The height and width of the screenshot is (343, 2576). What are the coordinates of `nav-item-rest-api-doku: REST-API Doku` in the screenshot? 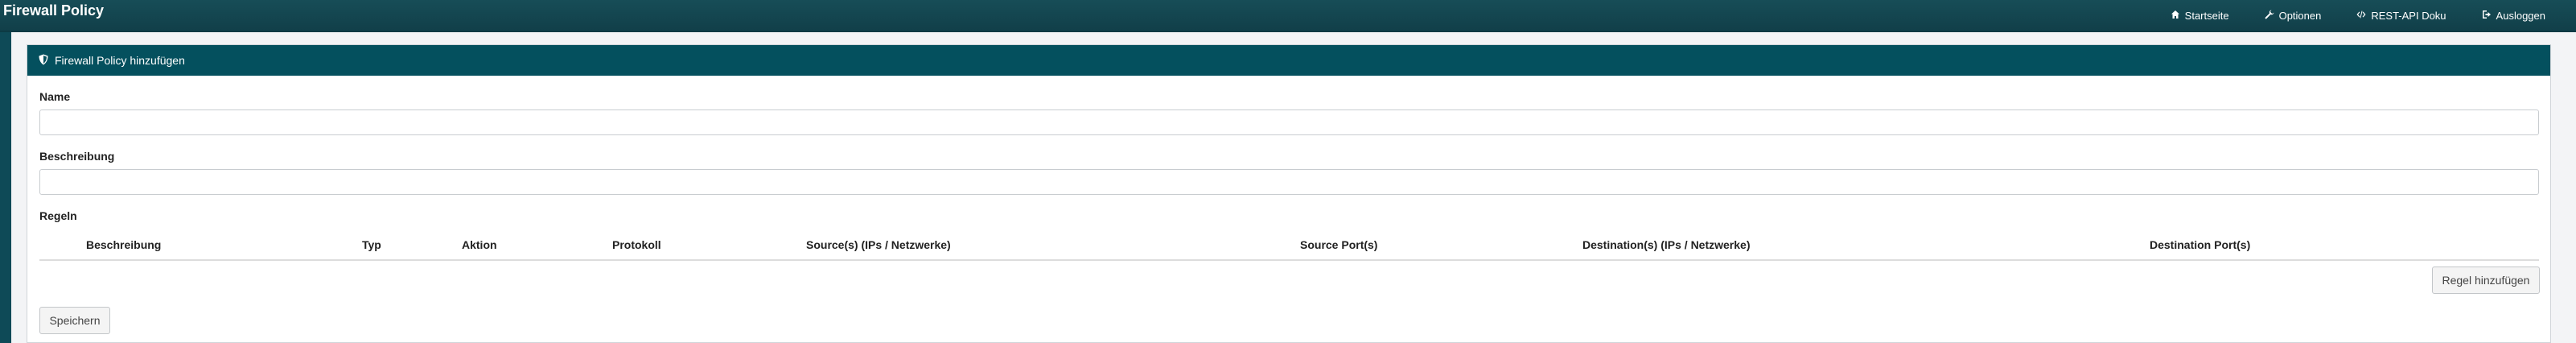 It's located at (2401, 16).